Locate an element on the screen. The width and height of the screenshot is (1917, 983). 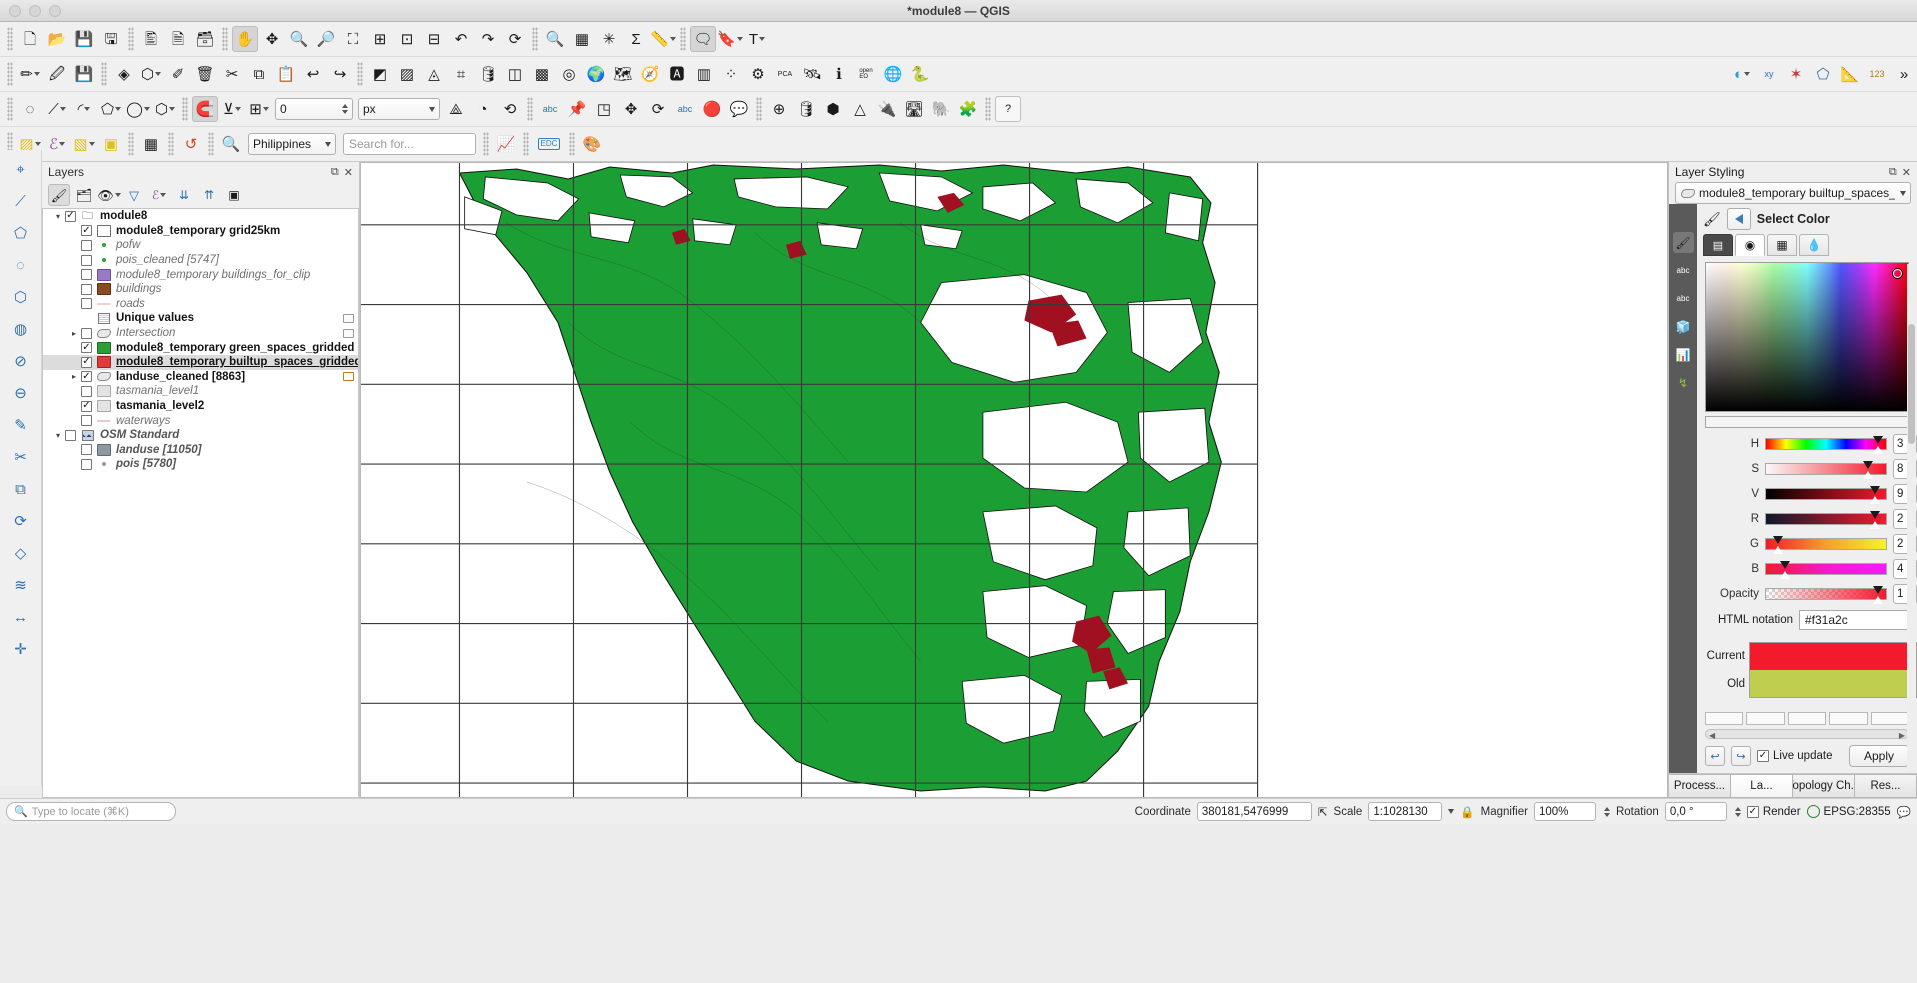
deselect-all-button: ▧ is located at coordinates (84, 144).